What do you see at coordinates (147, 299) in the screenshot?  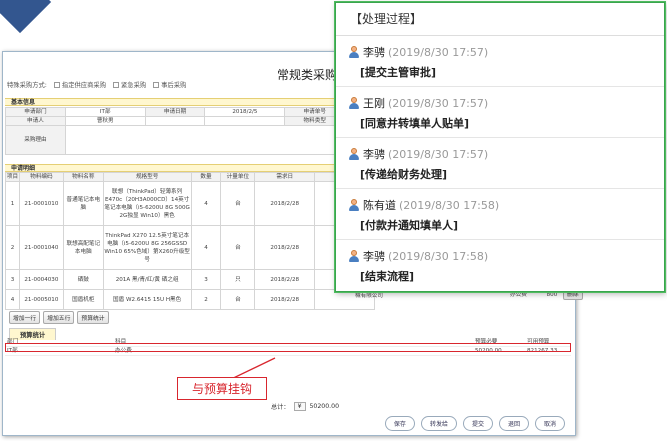 I see `material-spec: 国盾 W2.6415 15U H黑色` at bounding box center [147, 299].